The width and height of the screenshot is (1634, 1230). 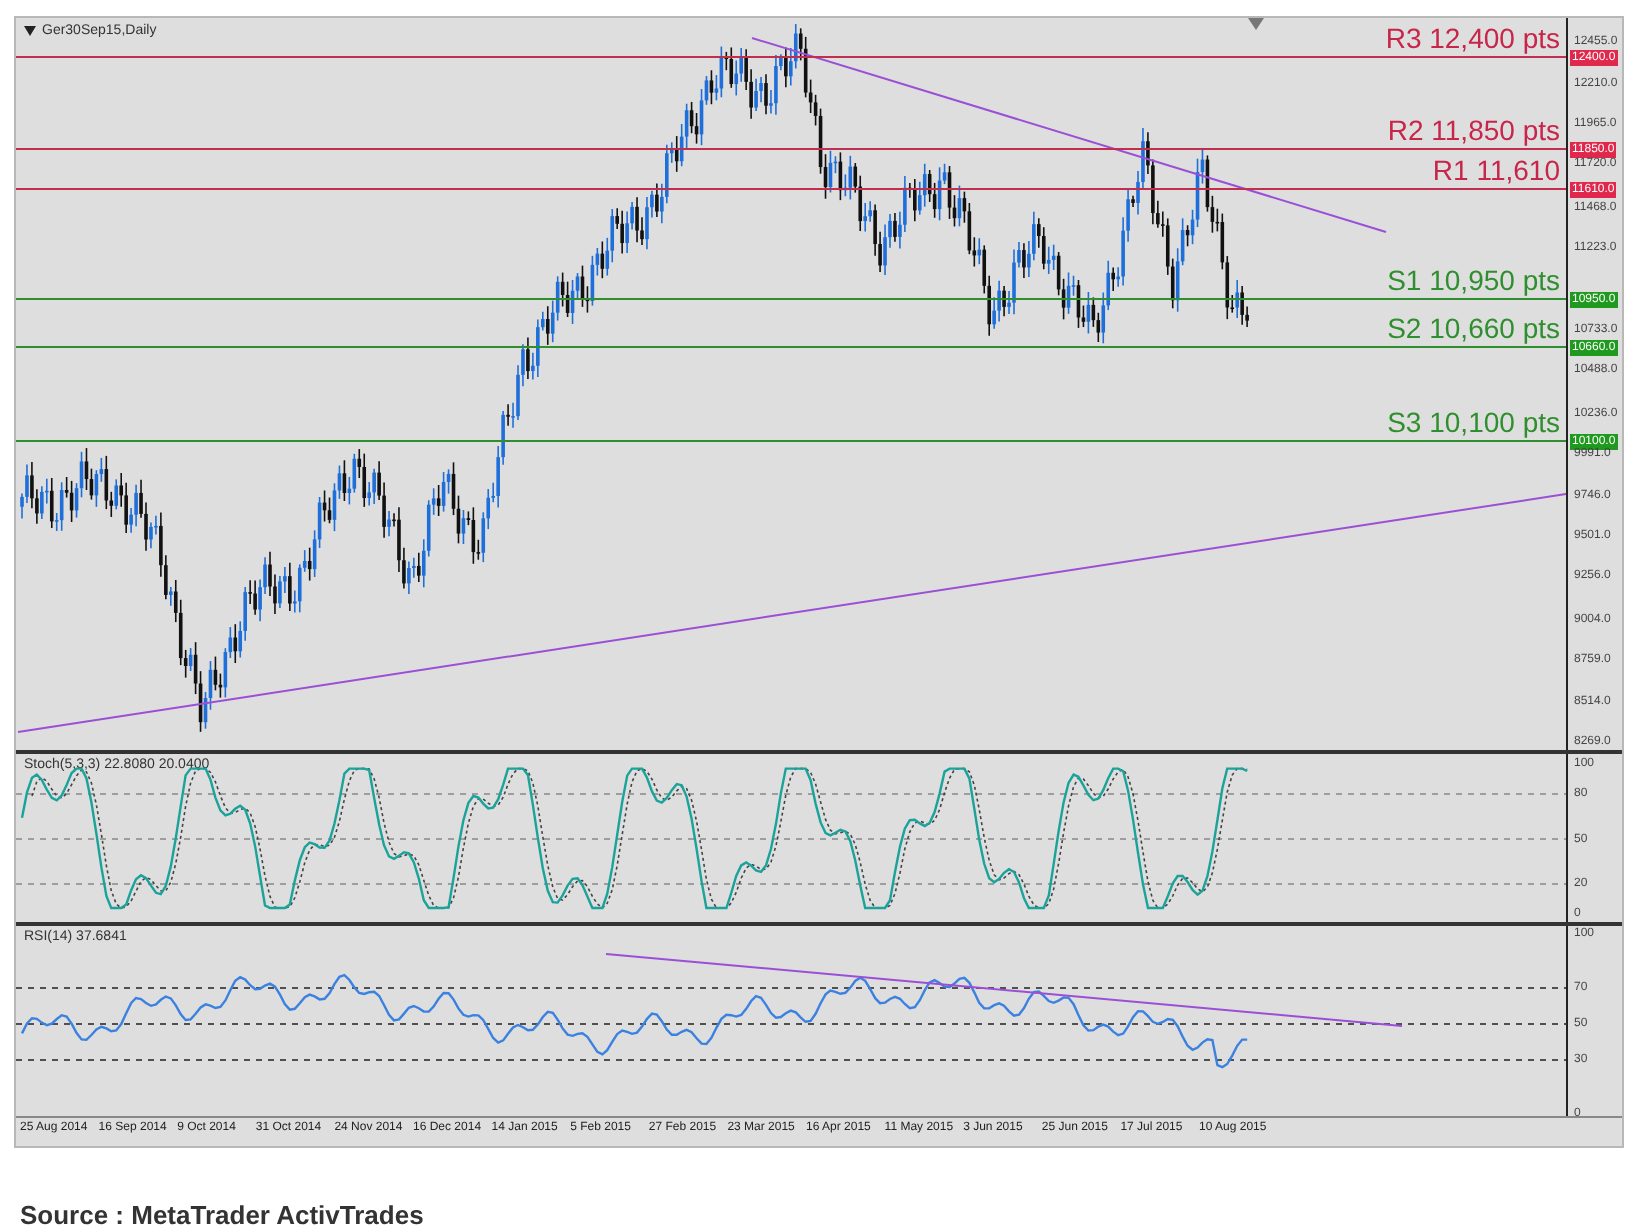 I want to click on level-label: R1 11,610, so click(x=1496, y=169).